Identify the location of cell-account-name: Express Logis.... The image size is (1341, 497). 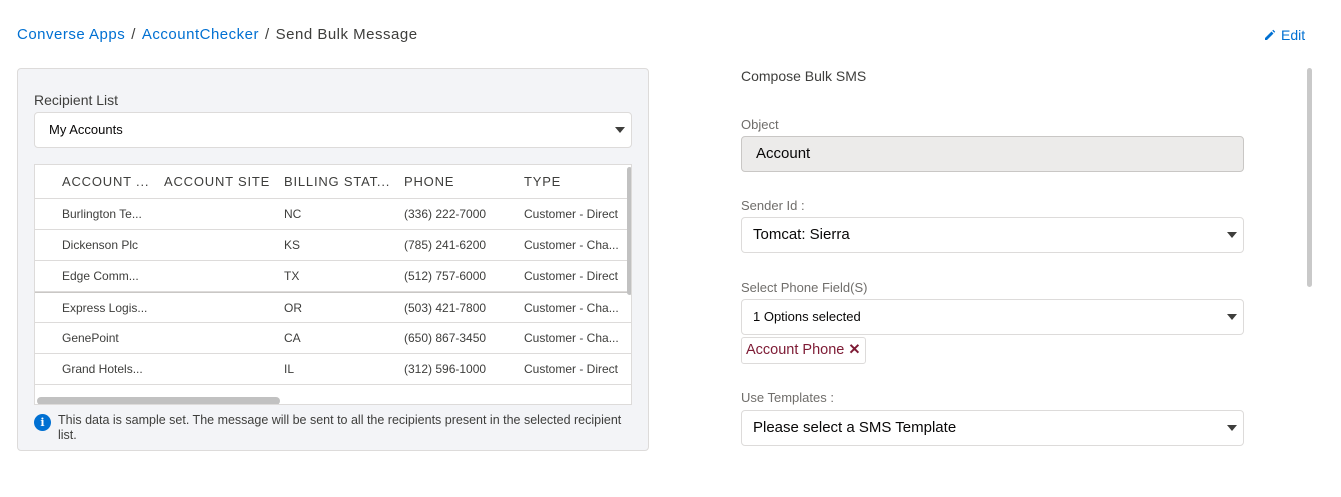
(105, 308).